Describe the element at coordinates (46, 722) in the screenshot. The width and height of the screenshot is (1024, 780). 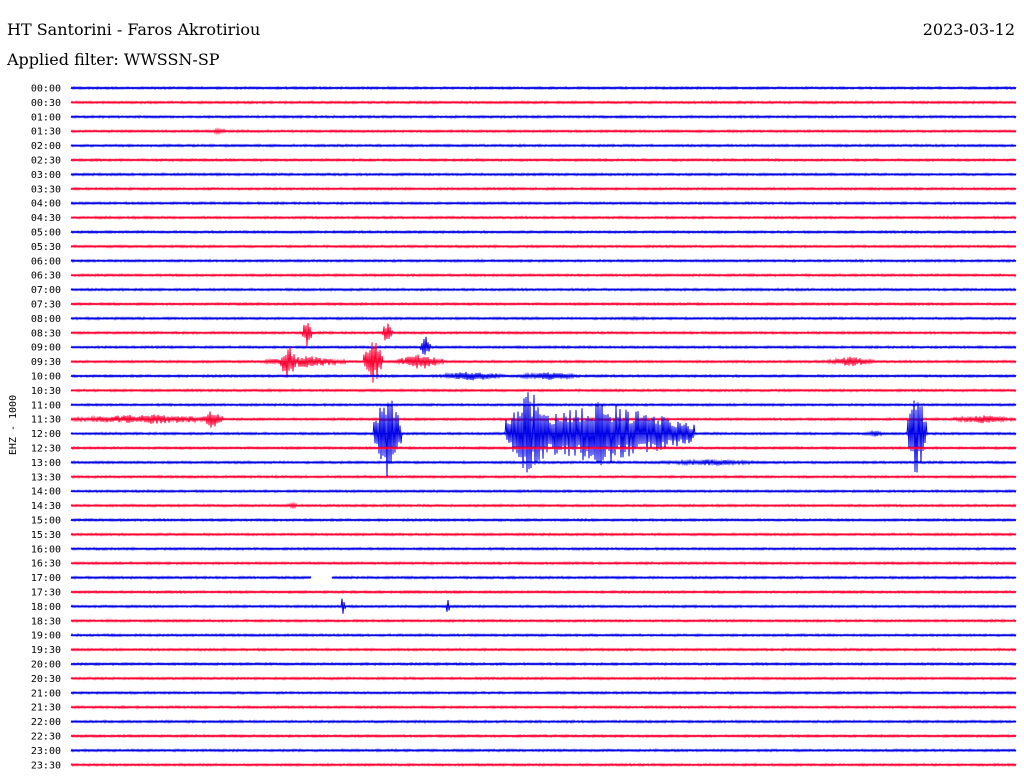
I see `tick-label-2200: 22:00` at that location.